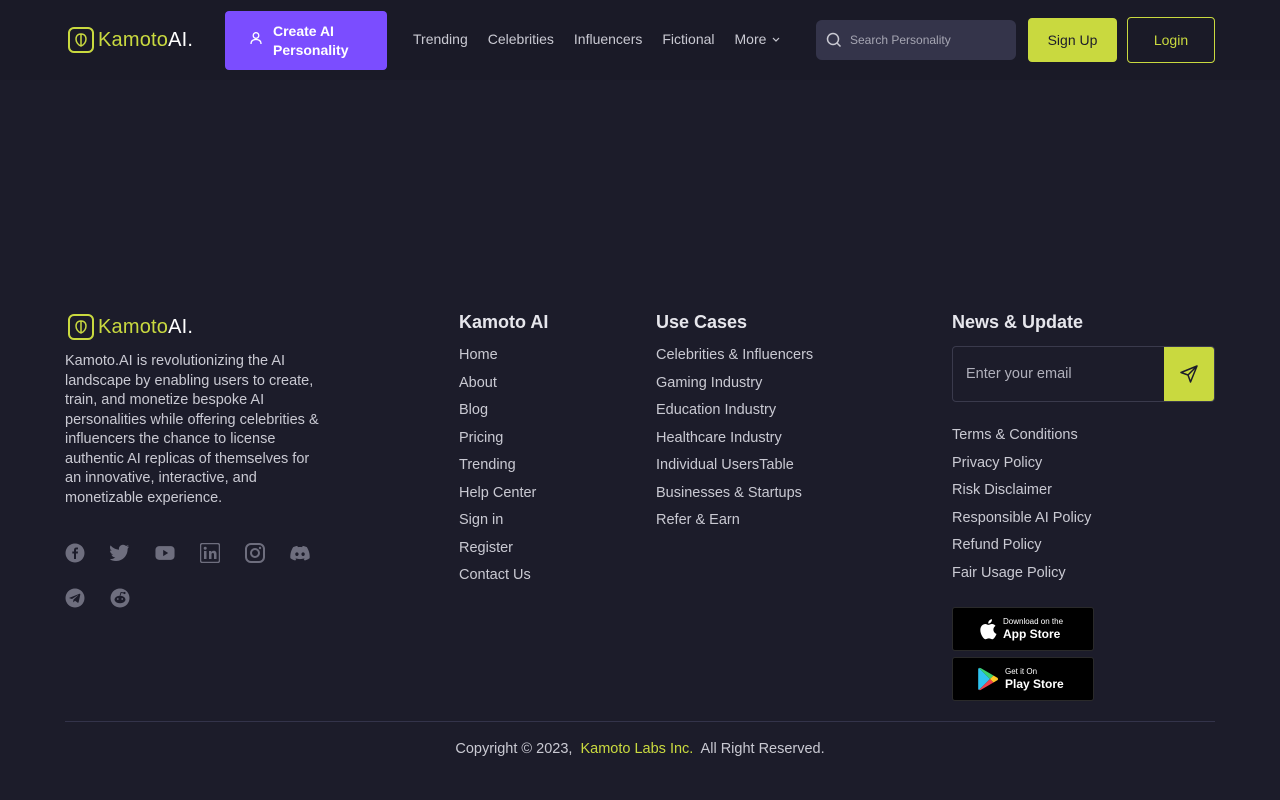 Image resolution: width=1280 pixels, height=800 pixels. I want to click on twitter-icon, so click(120, 553).